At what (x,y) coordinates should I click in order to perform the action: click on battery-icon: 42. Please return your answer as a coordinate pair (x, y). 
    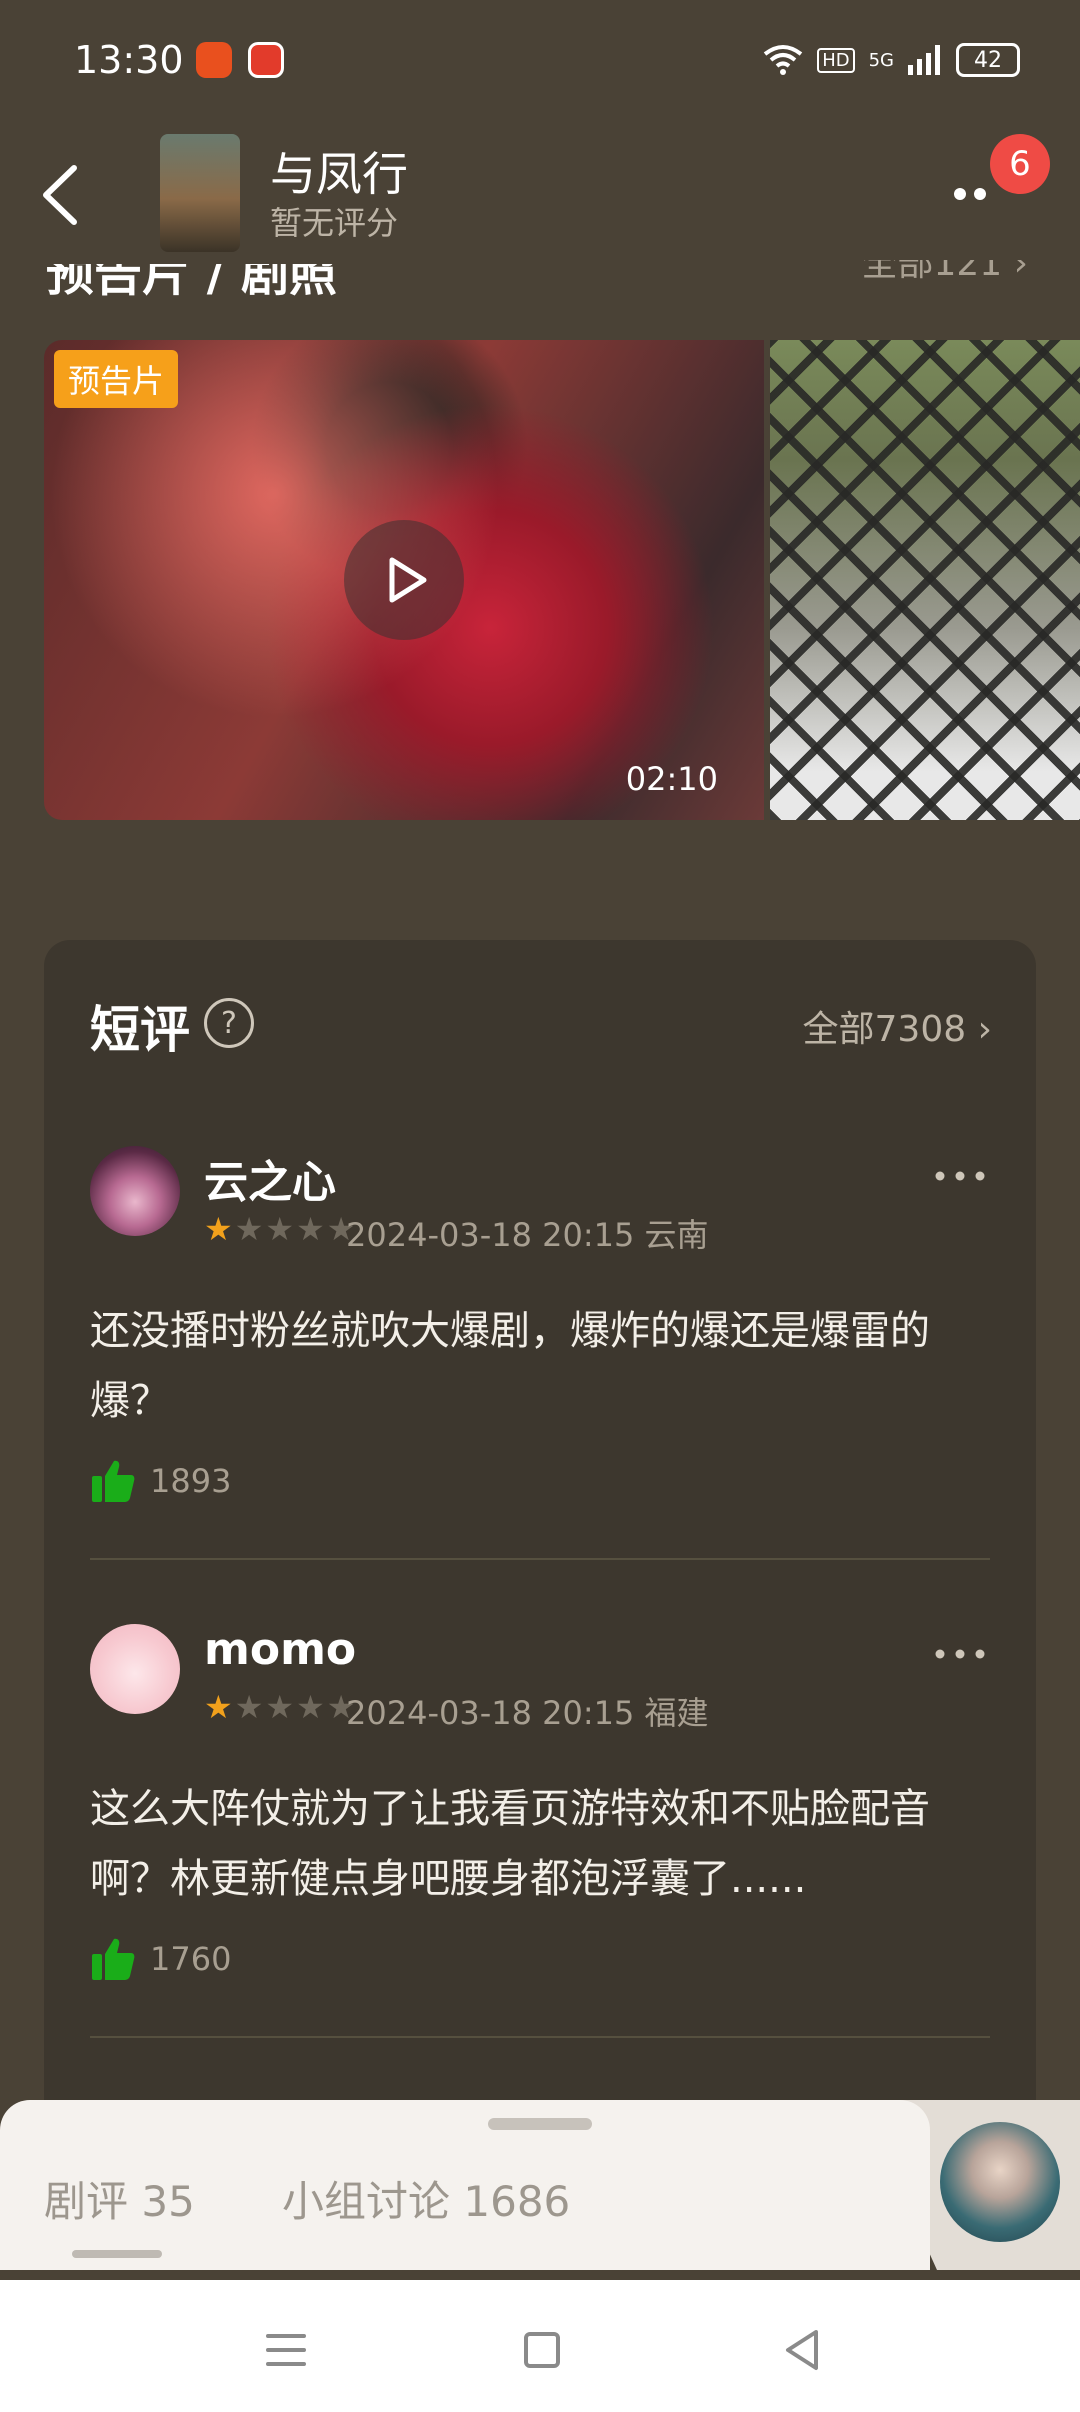
    Looking at the image, I should click on (988, 60).